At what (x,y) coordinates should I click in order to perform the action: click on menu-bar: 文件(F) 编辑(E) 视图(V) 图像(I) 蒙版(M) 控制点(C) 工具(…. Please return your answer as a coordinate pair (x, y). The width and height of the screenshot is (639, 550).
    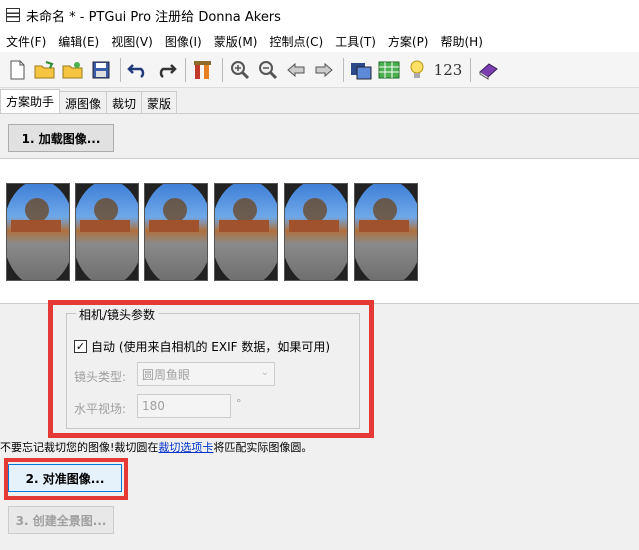
    Looking at the image, I should click on (319, 41).